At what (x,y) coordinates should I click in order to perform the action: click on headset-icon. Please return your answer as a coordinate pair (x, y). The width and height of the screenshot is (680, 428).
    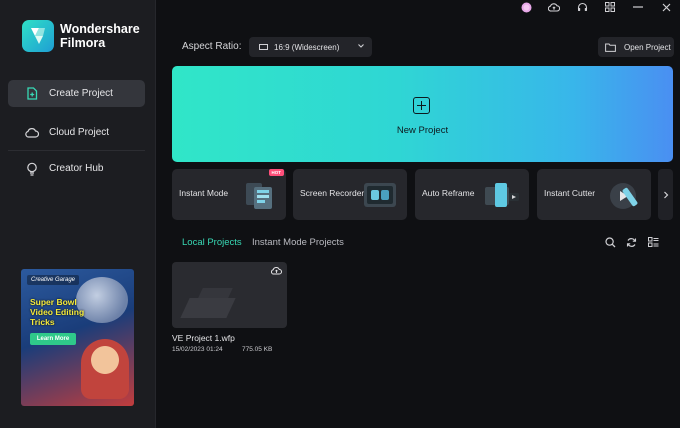
    Looking at the image, I should click on (582, 7).